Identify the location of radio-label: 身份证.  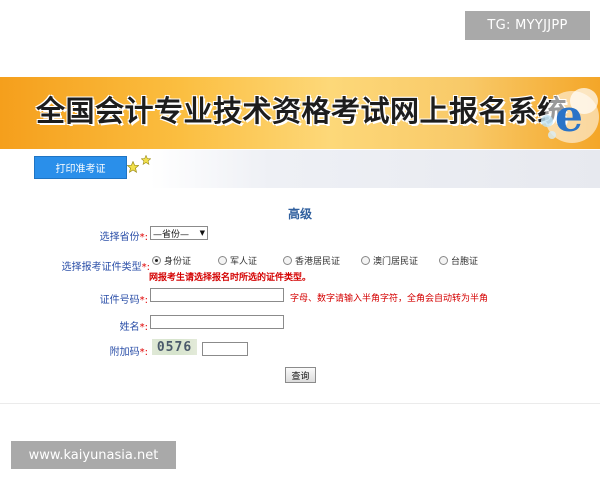
(178, 261).